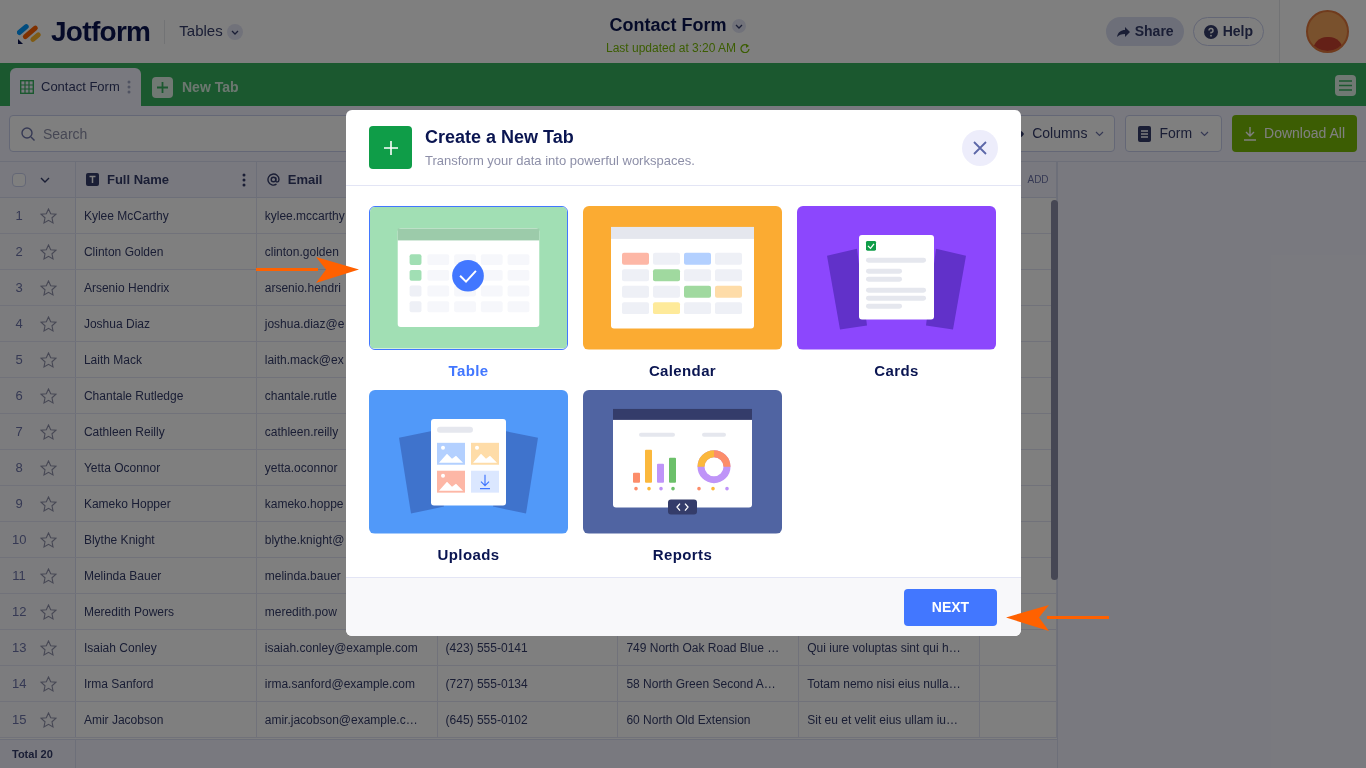 The height and width of the screenshot is (768, 1366). I want to click on table-cell-text: yetta.oconnor, so click(301, 468).